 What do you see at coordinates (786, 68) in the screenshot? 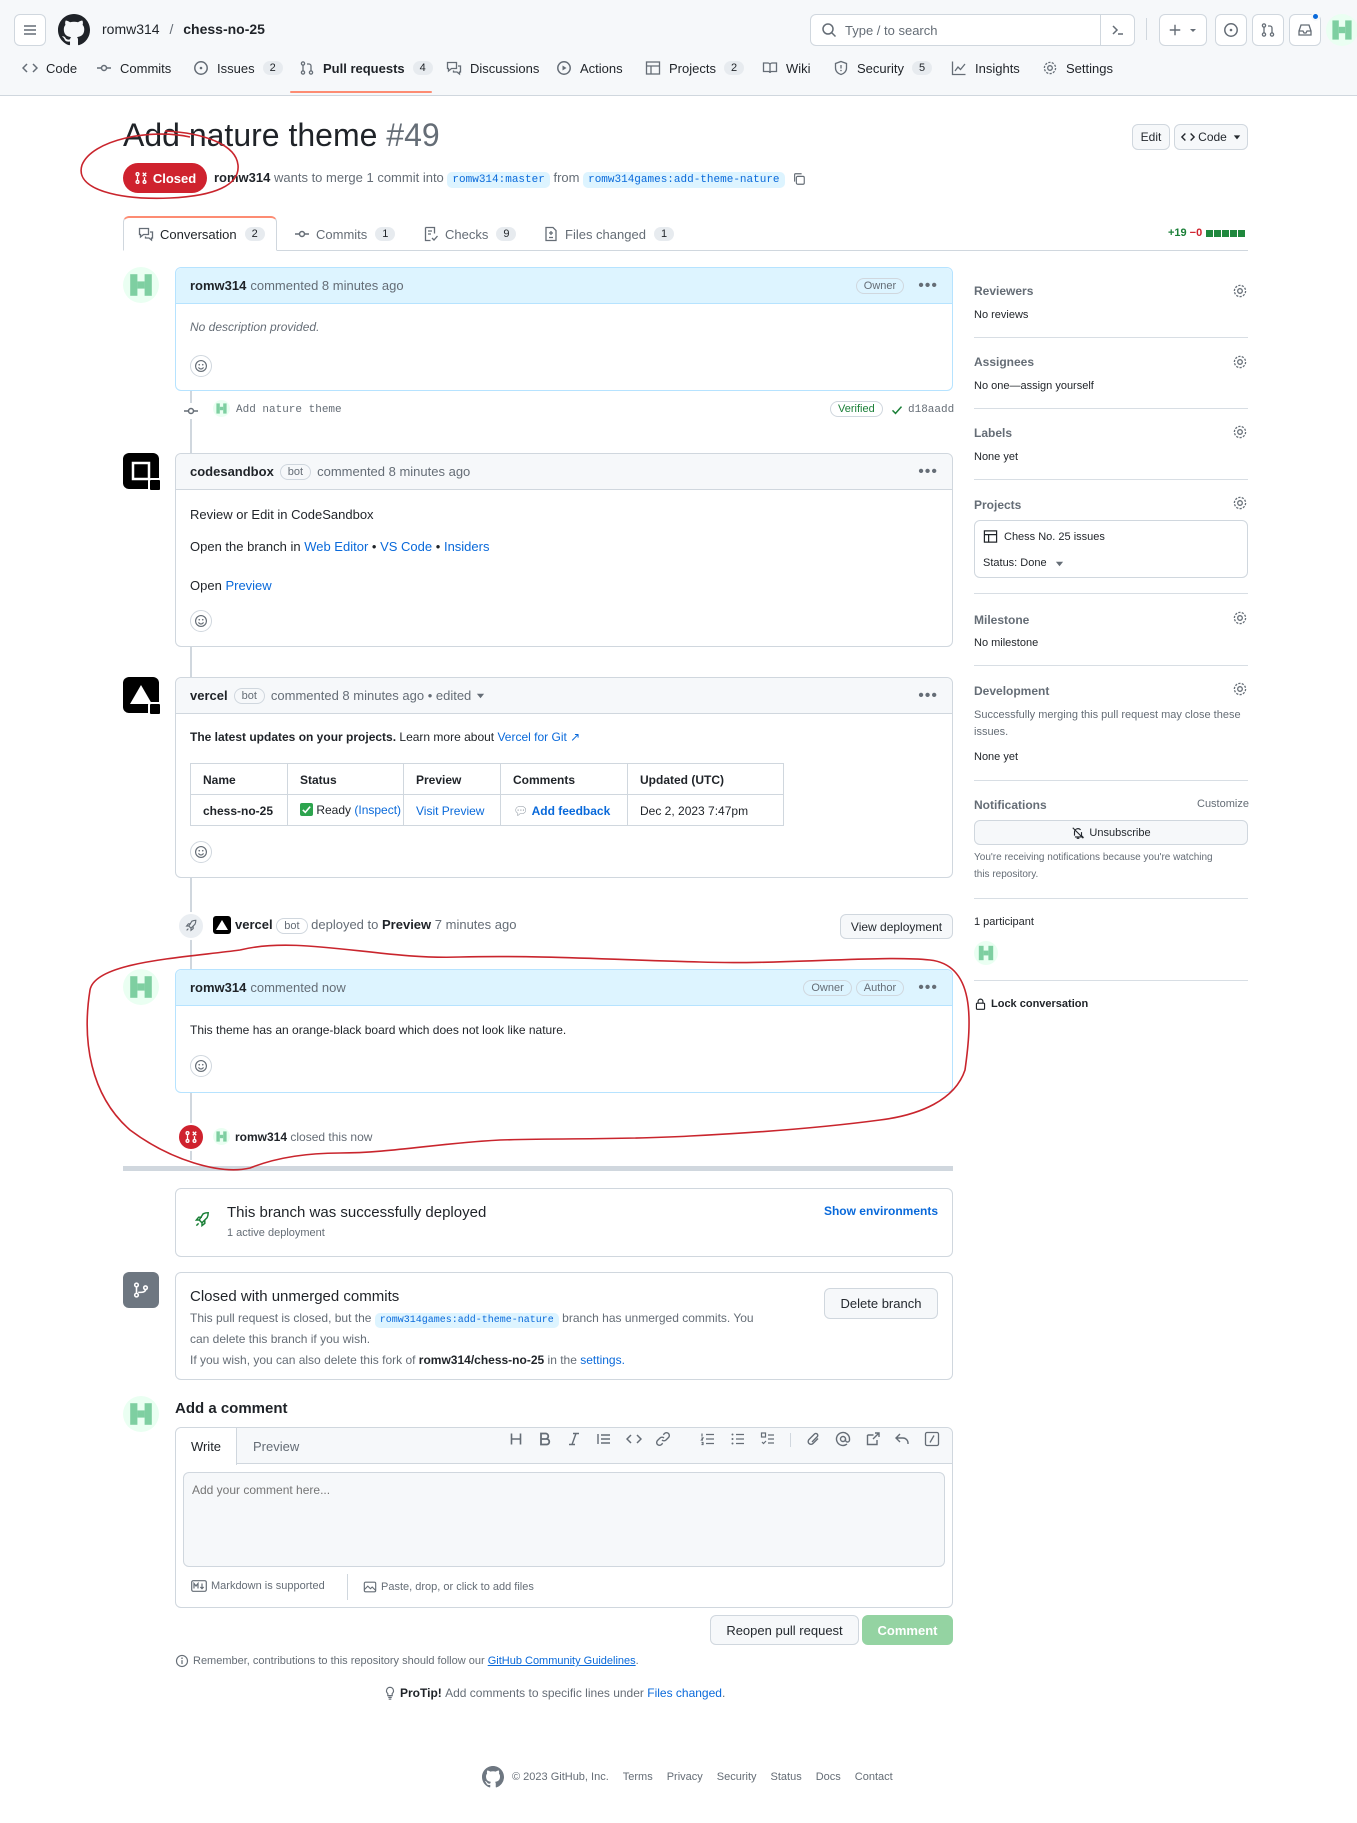
I see `nav-wiki: Wiki` at bounding box center [786, 68].